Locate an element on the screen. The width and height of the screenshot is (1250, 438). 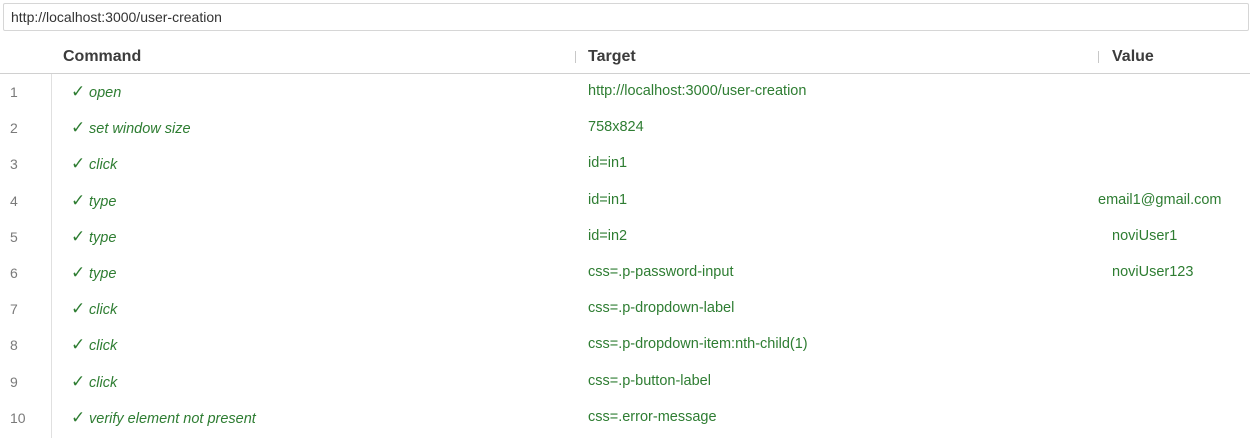
column-header-command: Command is located at coordinates (102, 57).